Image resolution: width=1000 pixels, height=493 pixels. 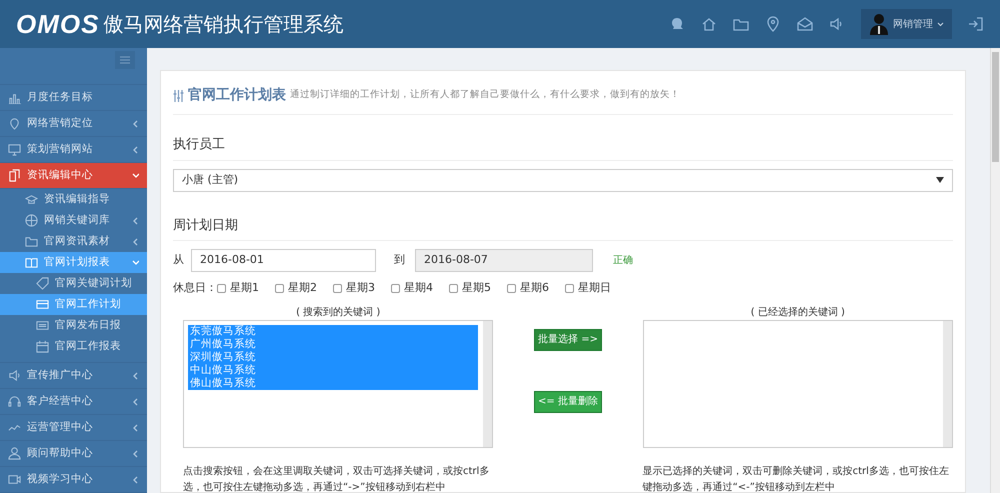 I want to click on staff-select: 小唐 (主管), so click(x=563, y=180).